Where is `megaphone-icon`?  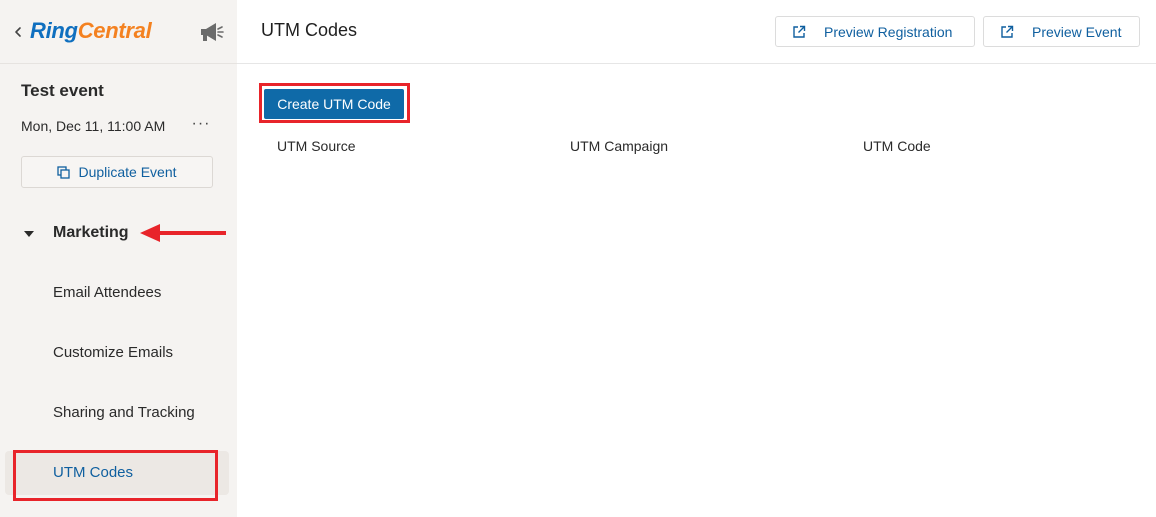
megaphone-icon is located at coordinates (211, 32).